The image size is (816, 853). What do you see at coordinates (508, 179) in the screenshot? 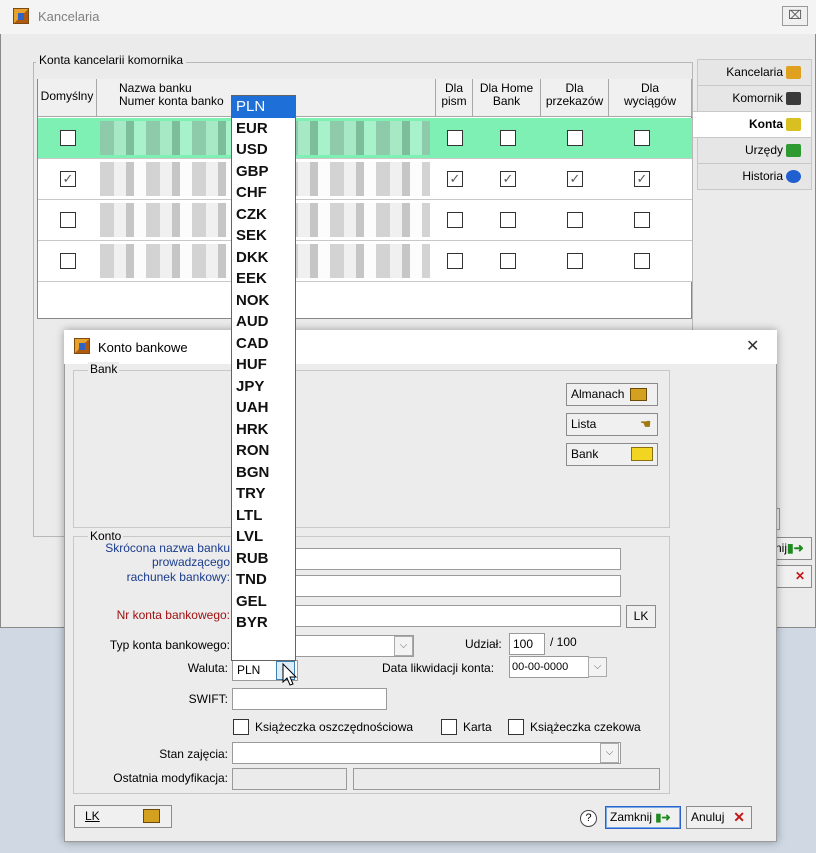
I see `home-checkbox: ✓` at bounding box center [508, 179].